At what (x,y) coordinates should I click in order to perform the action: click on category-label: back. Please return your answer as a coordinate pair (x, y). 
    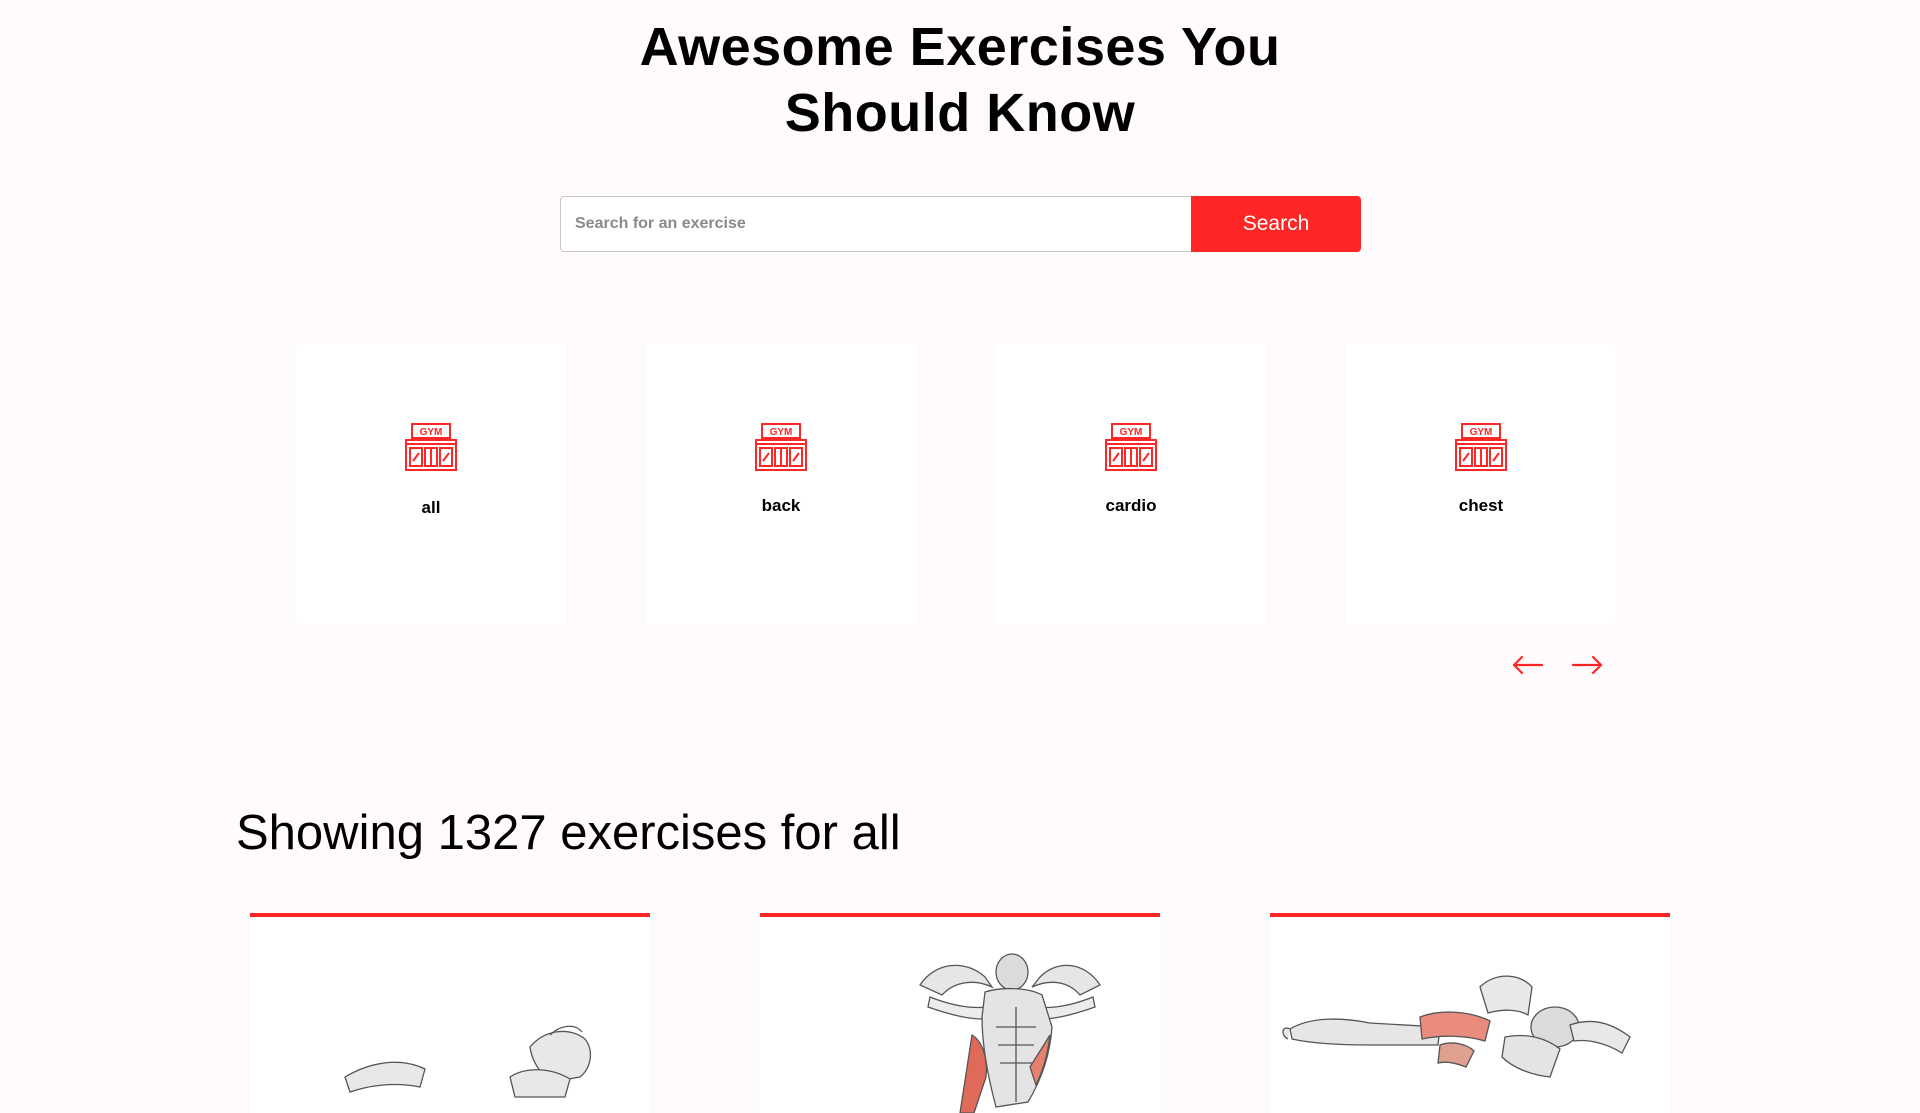
    Looking at the image, I should click on (781, 505).